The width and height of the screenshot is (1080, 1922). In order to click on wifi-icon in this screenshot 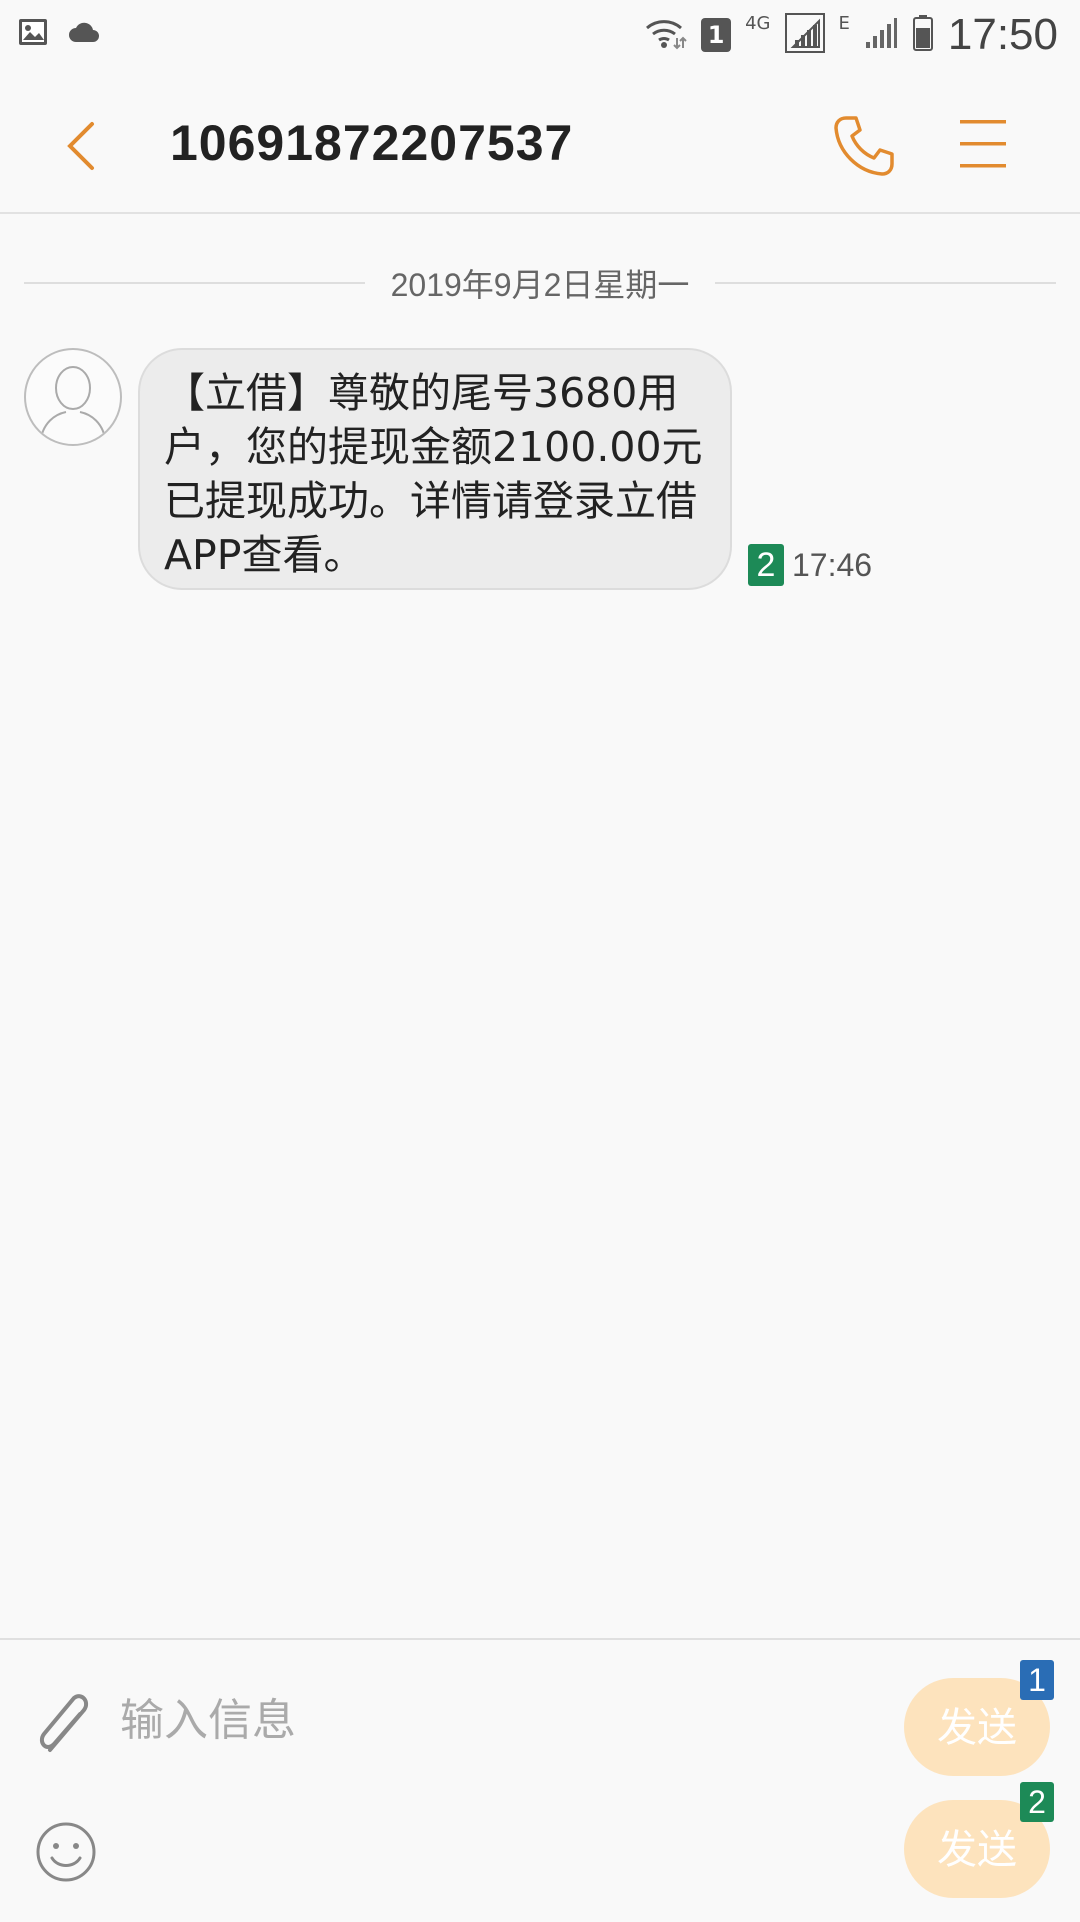, I will do `click(665, 35)`.